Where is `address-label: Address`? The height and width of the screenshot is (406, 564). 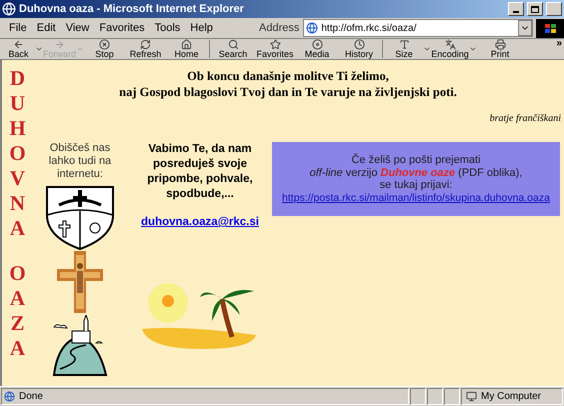 address-label: Address is located at coordinates (279, 28).